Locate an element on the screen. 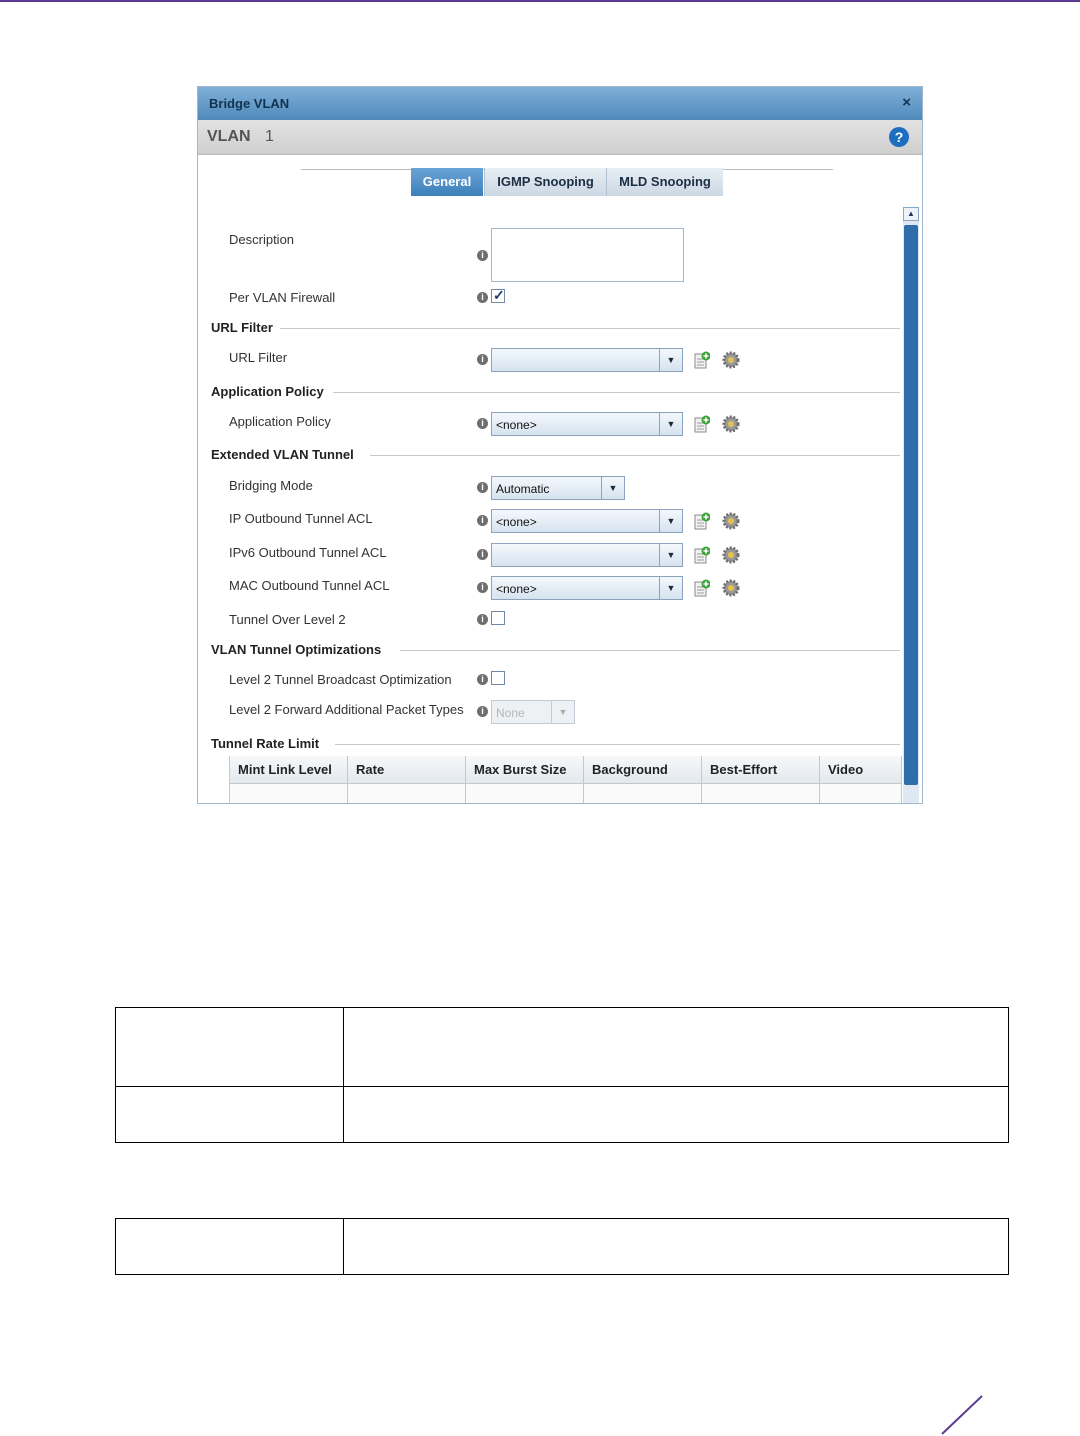 This screenshot has height=1436, width=1080. page-corner-slash-icon is located at coordinates (962, 1415).